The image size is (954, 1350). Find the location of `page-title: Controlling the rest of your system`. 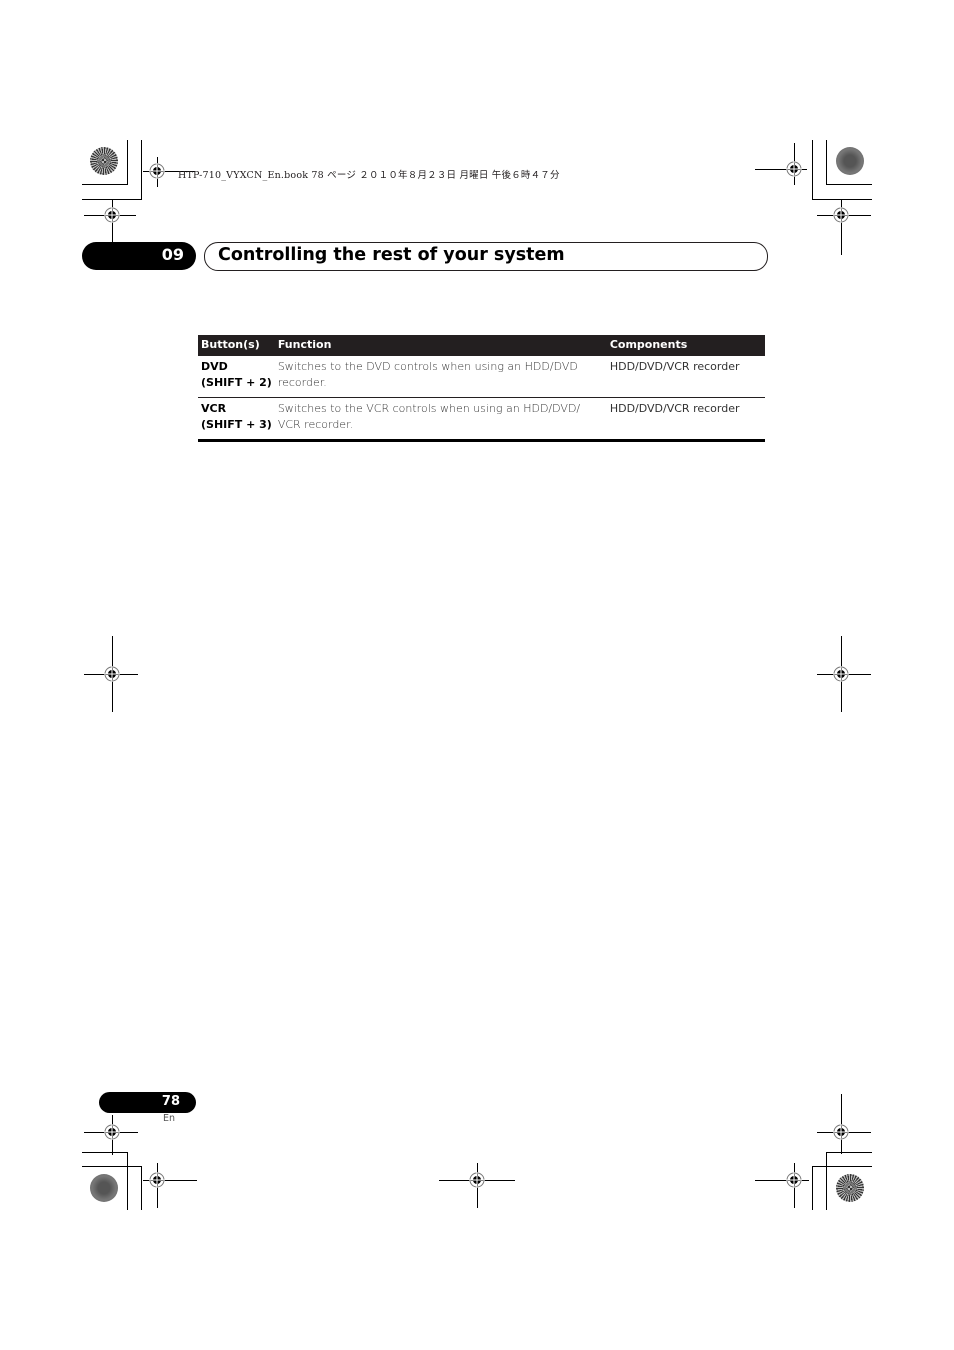

page-title: Controlling the rest of your system is located at coordinates (391, 255).